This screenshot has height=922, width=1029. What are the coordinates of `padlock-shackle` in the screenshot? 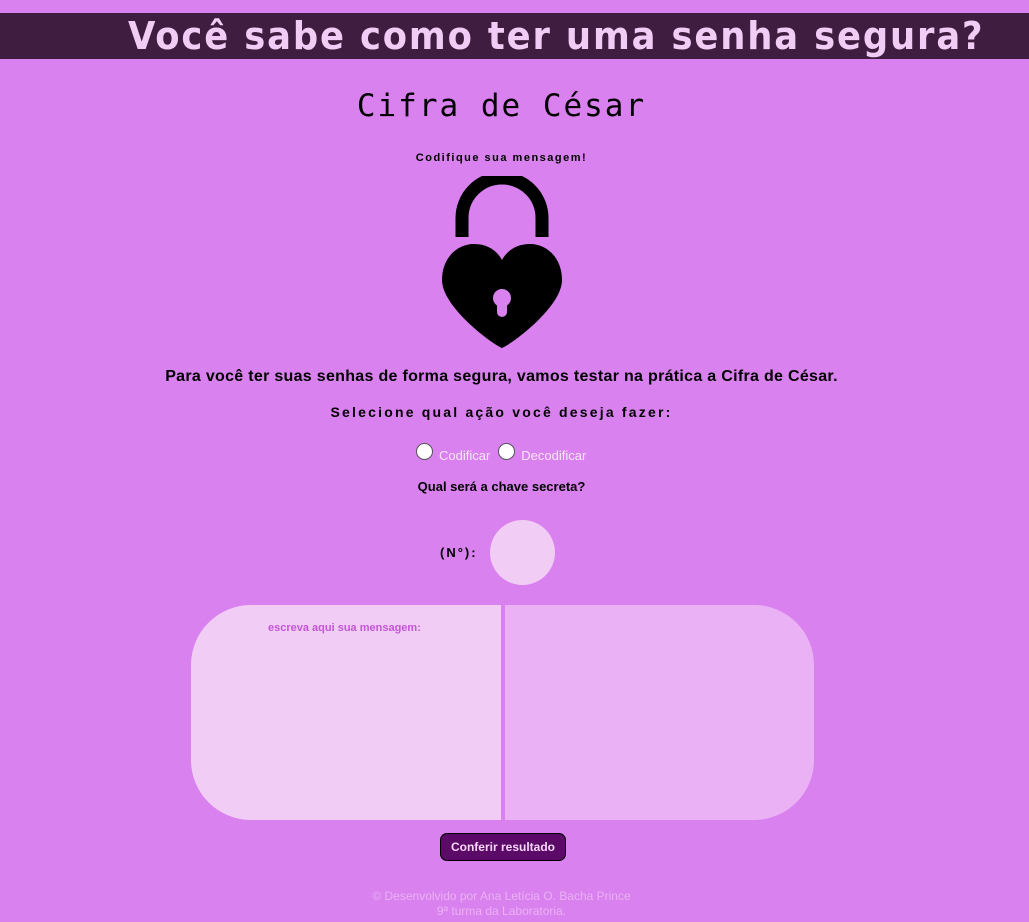 It's located at (502, 206).